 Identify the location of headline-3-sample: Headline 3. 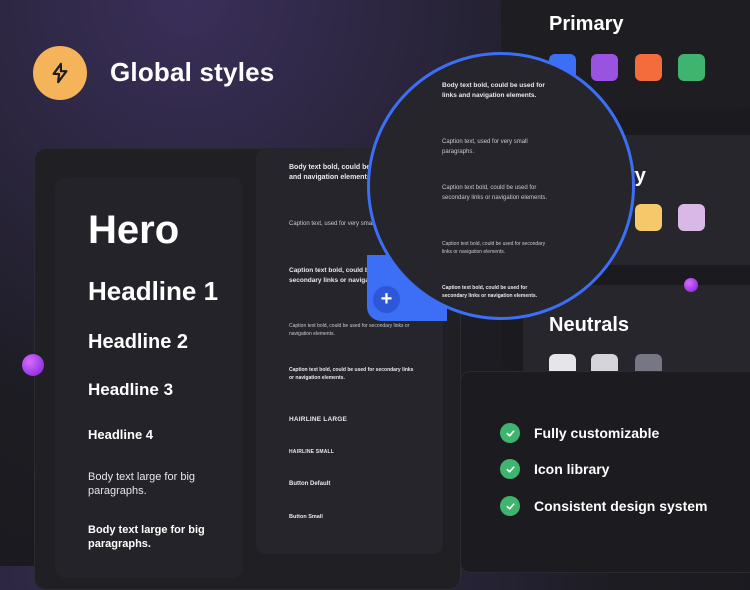
(131, 389).